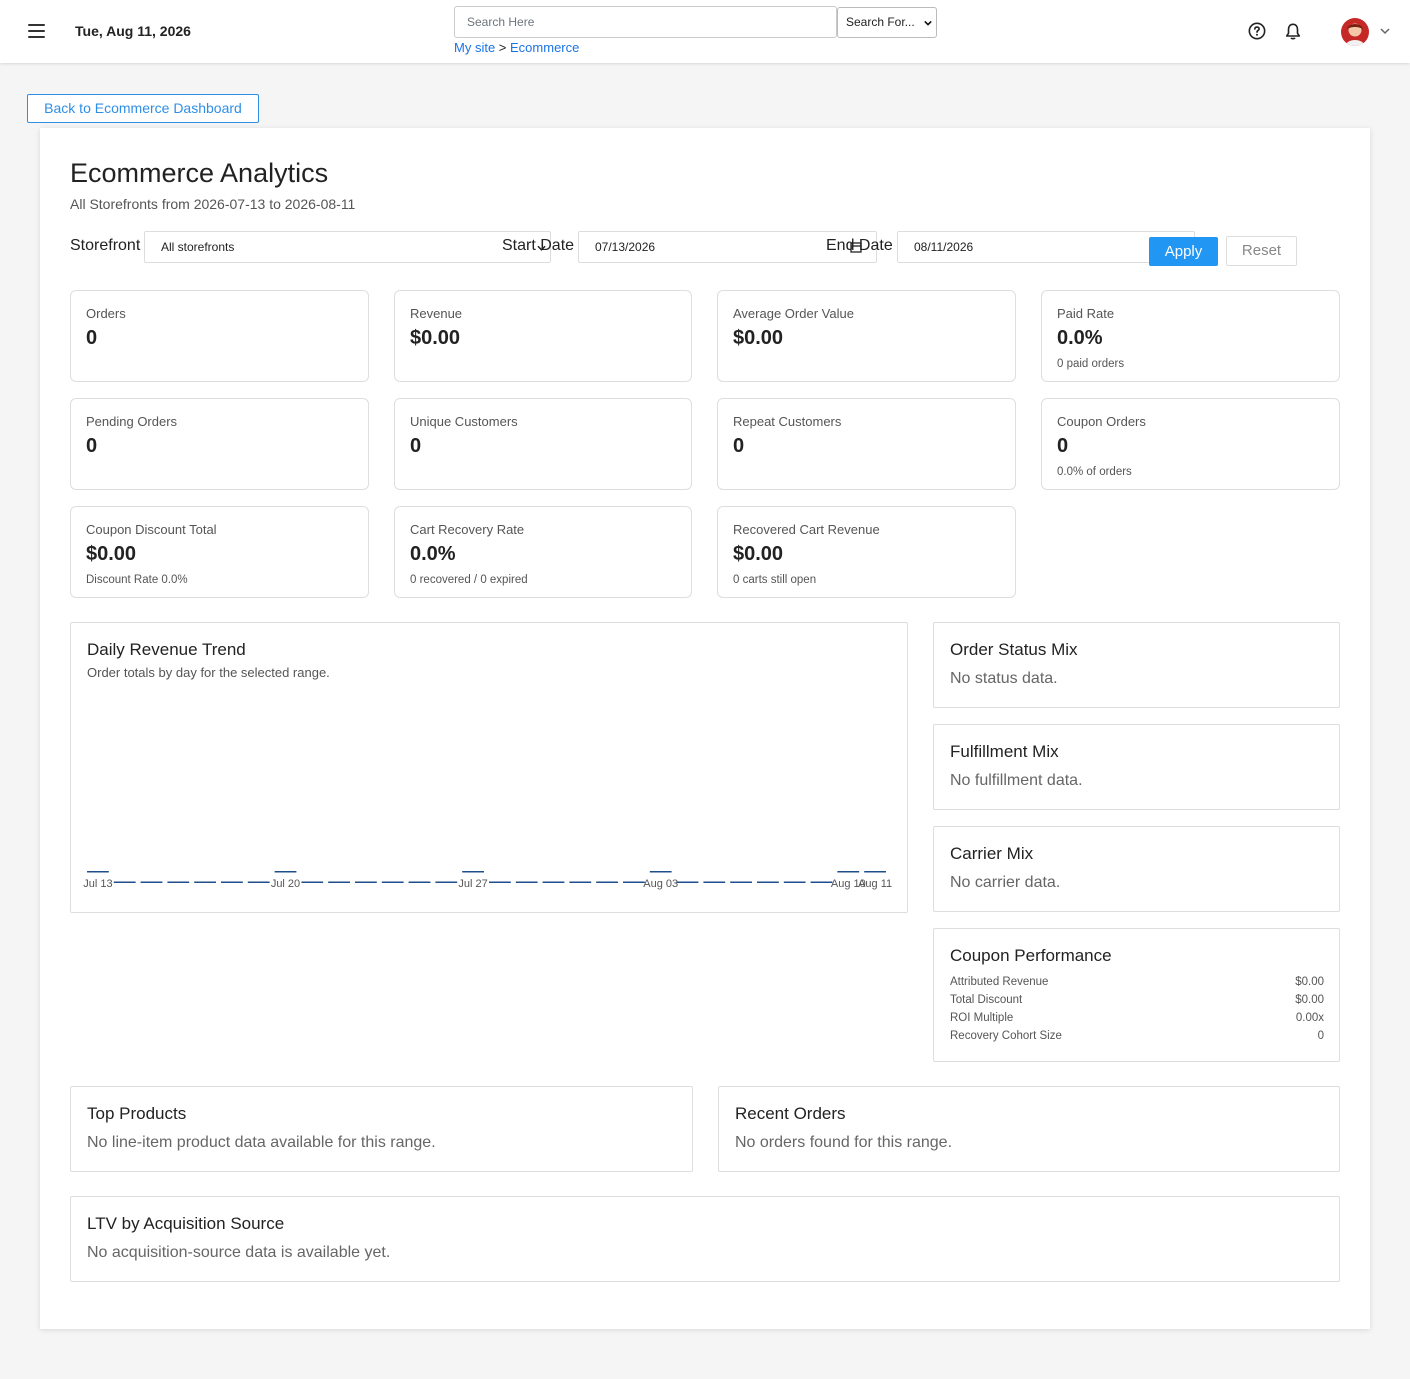 This screenshot has width=1410, height=1379. What do you see at coordinates (1137, 1036) in the screenshot?
I see `coupon-row: Recovery Cohort Size 0` at bounding box center [1137, 1036].